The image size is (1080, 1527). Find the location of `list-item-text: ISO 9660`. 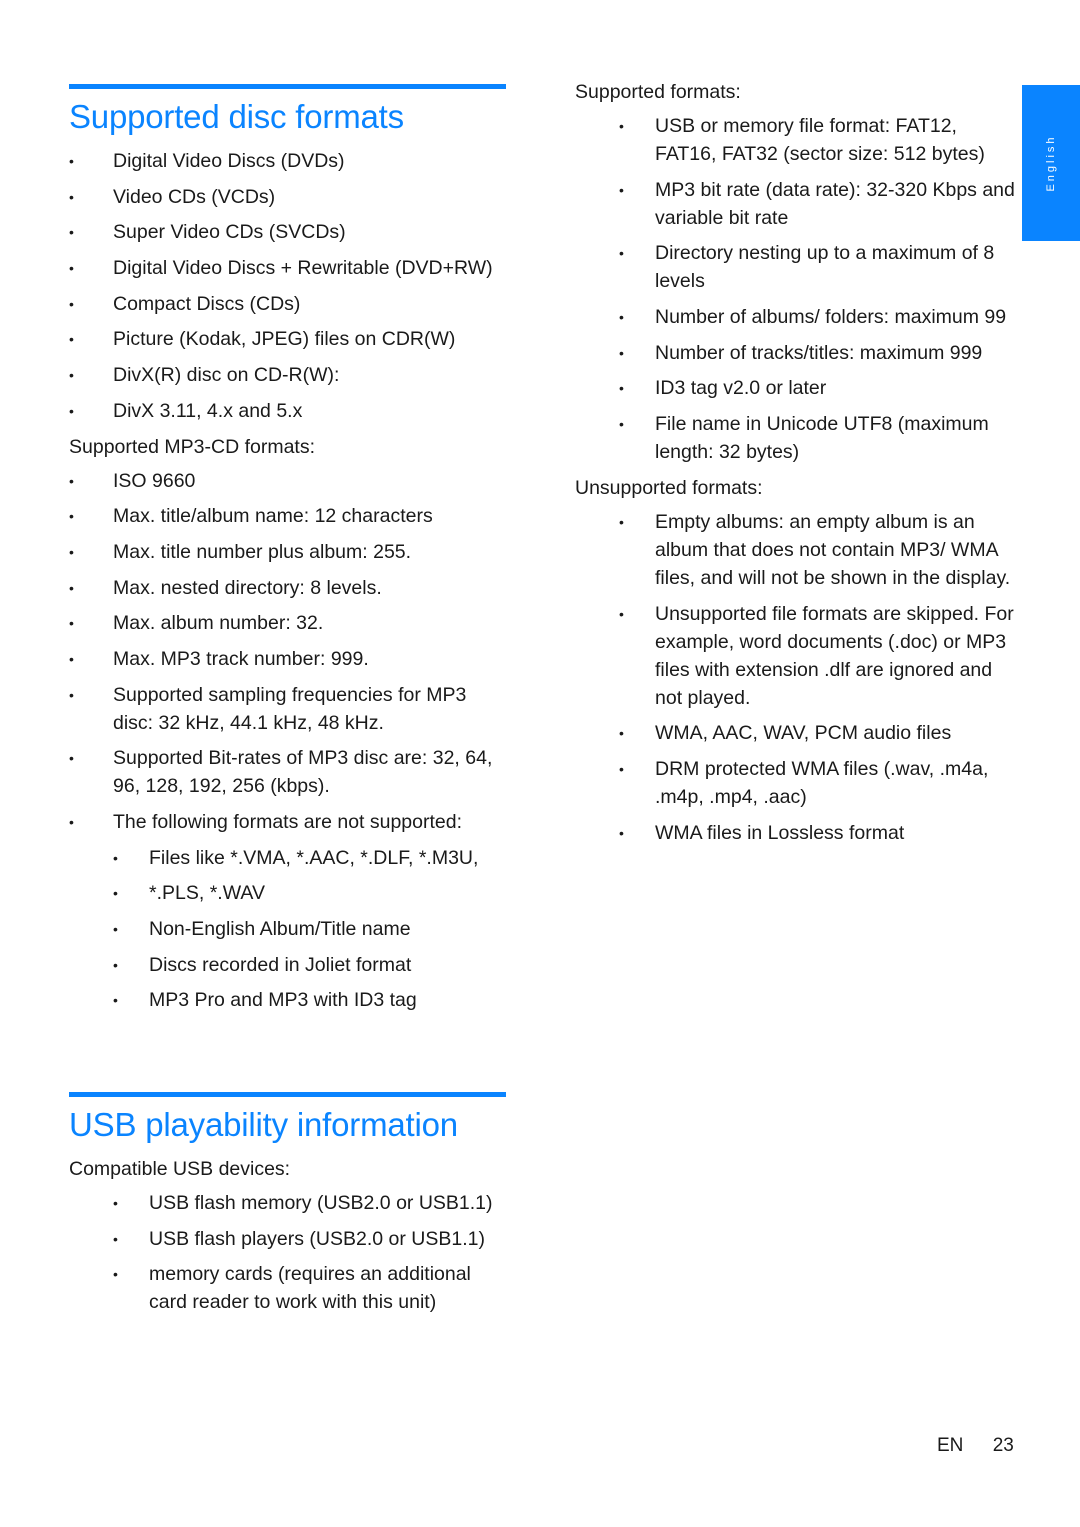

list-item-text: ISO 9660 is located at coordinates (154, 480).